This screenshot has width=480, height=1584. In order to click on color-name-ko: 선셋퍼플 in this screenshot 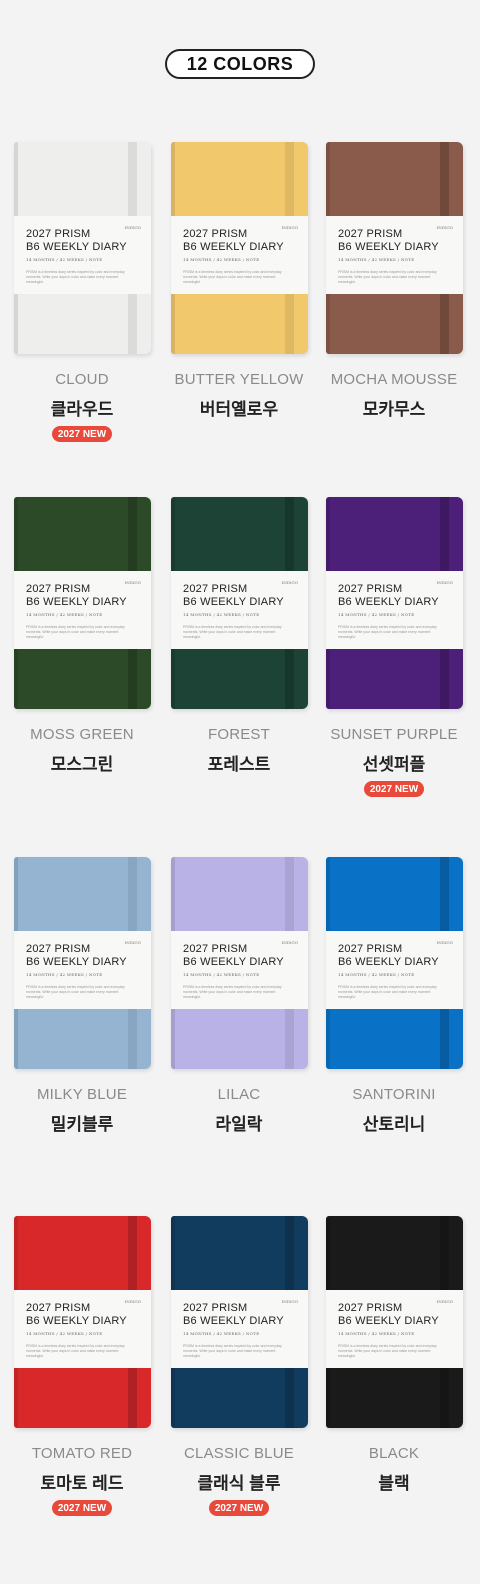, I will do `click(394, 764)`.